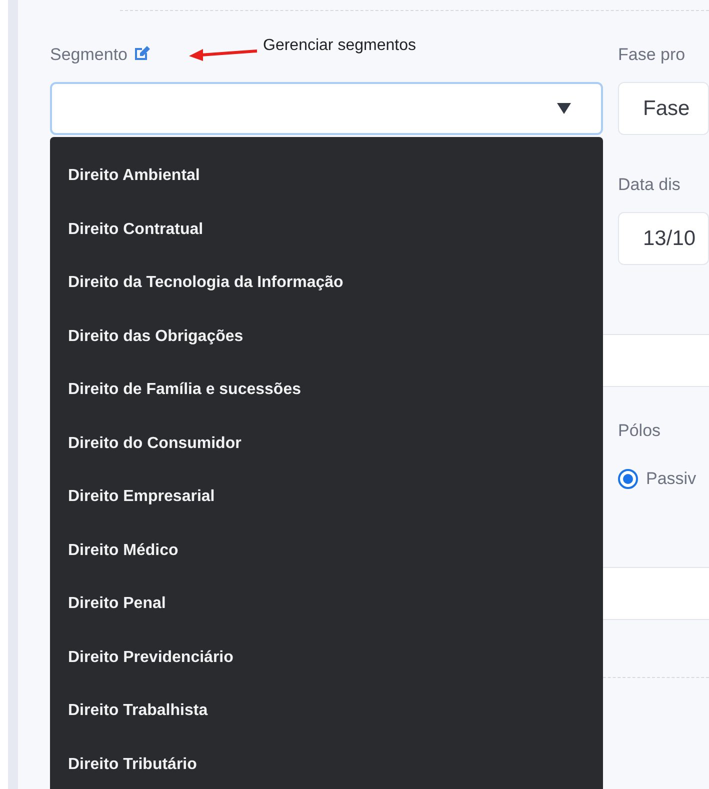  I want to click on dropdown-option: Direito Previdenciário, so click(326, 657).